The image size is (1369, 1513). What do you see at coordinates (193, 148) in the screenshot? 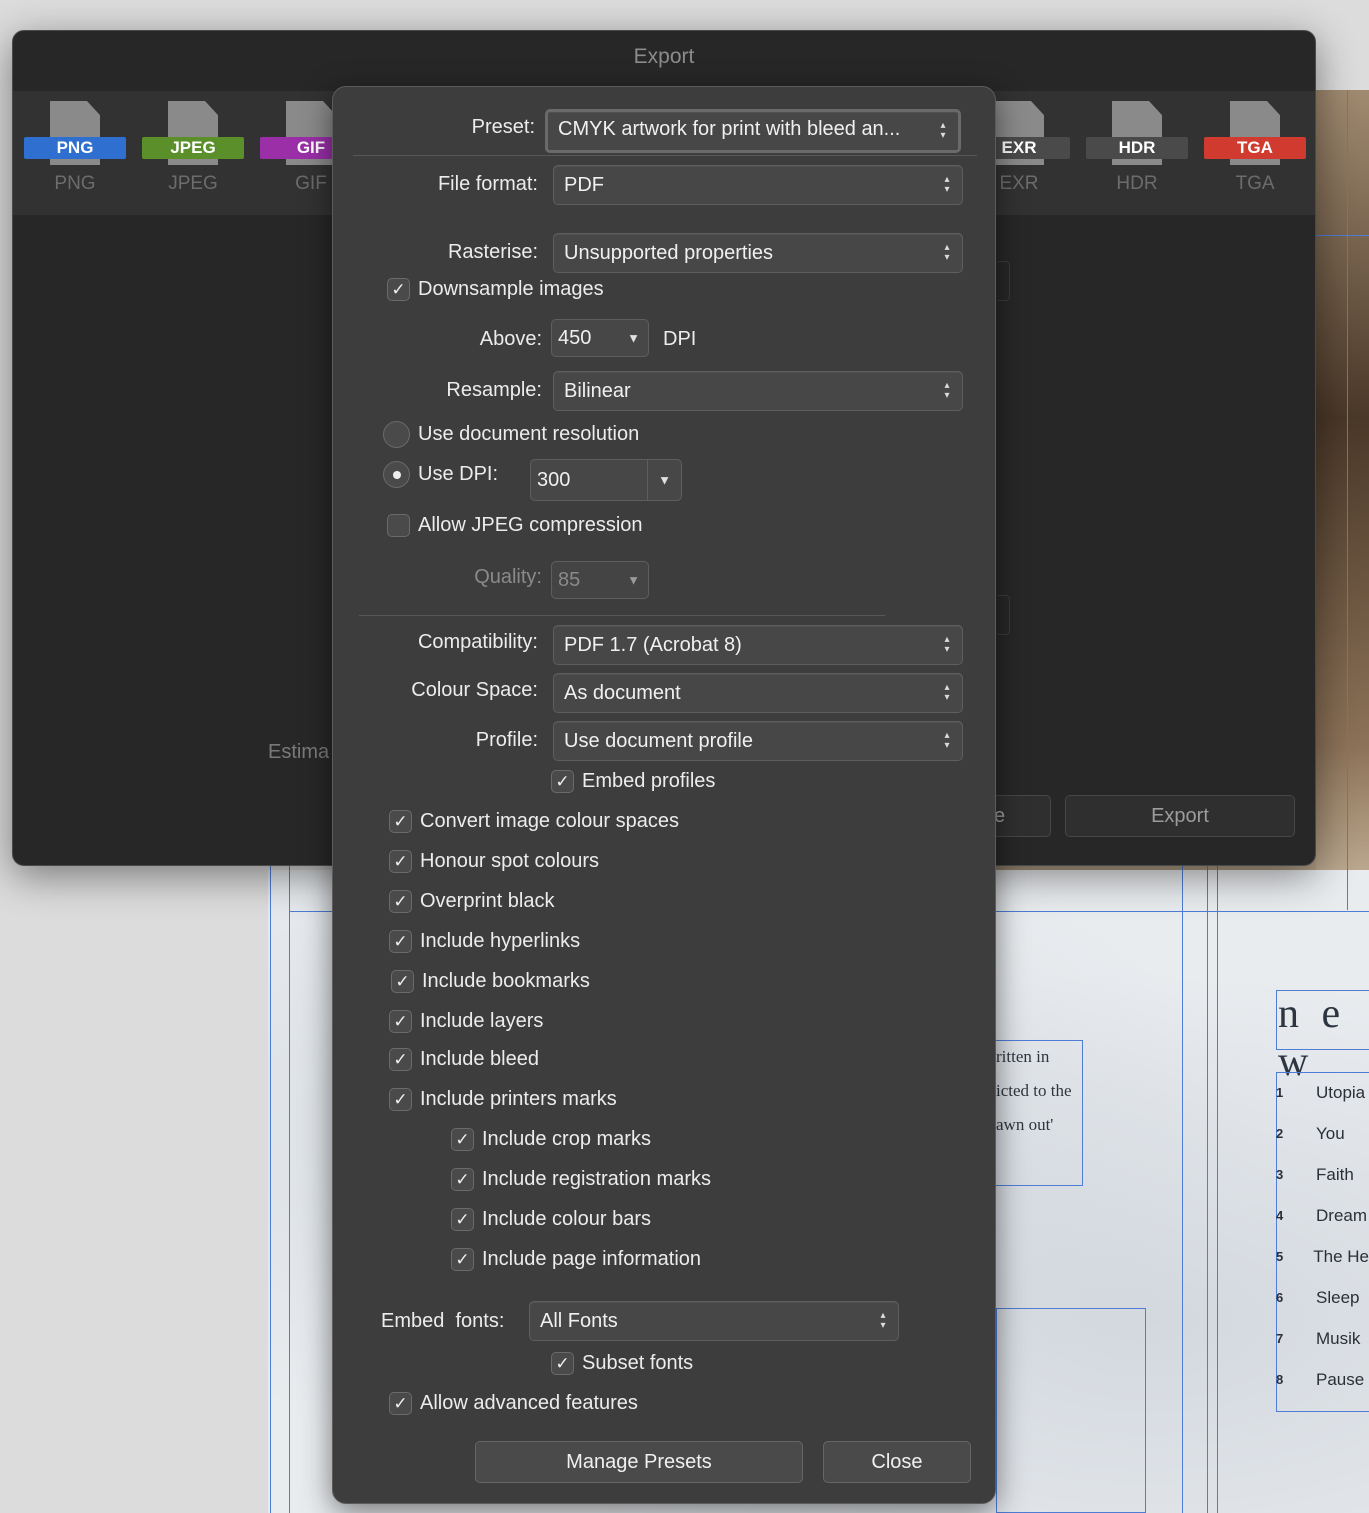
I see `format-jpeg-button: JPEG JPEG` at bounding box center [193, 148].